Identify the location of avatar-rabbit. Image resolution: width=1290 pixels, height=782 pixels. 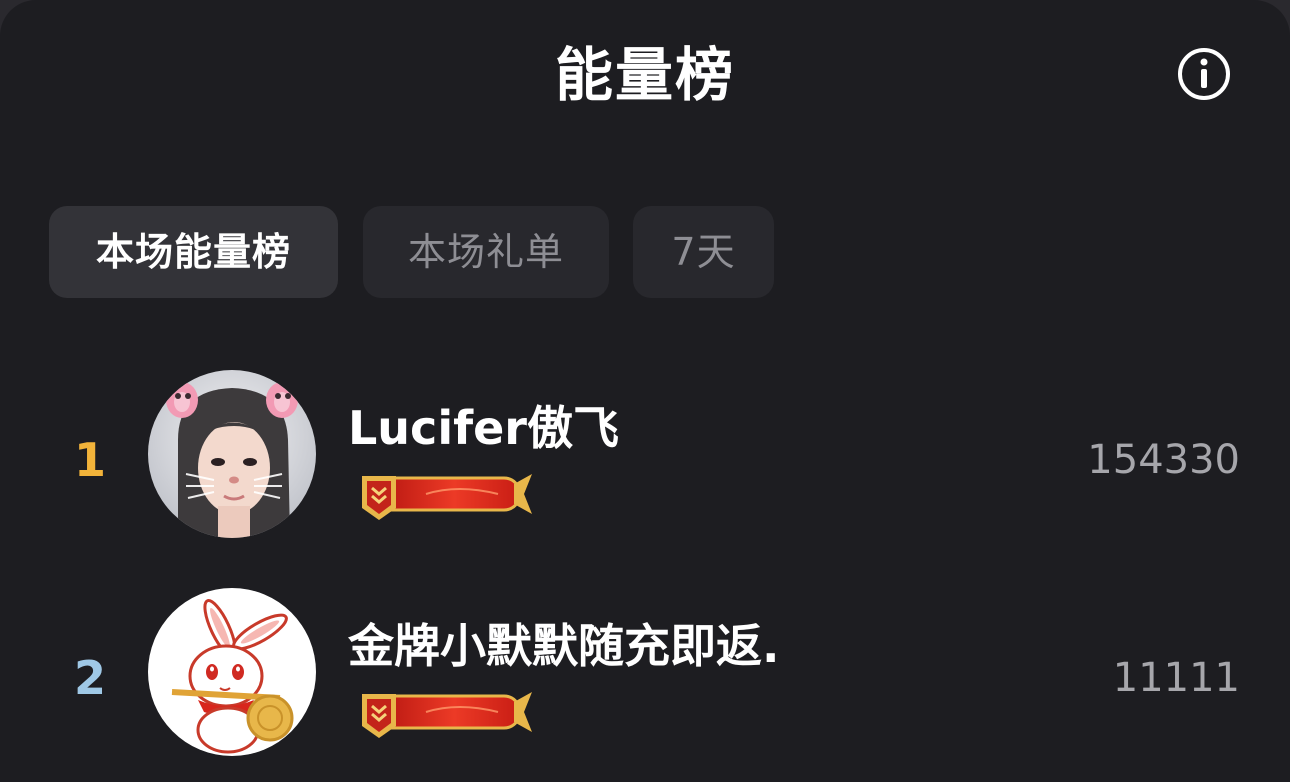
(232, 672).